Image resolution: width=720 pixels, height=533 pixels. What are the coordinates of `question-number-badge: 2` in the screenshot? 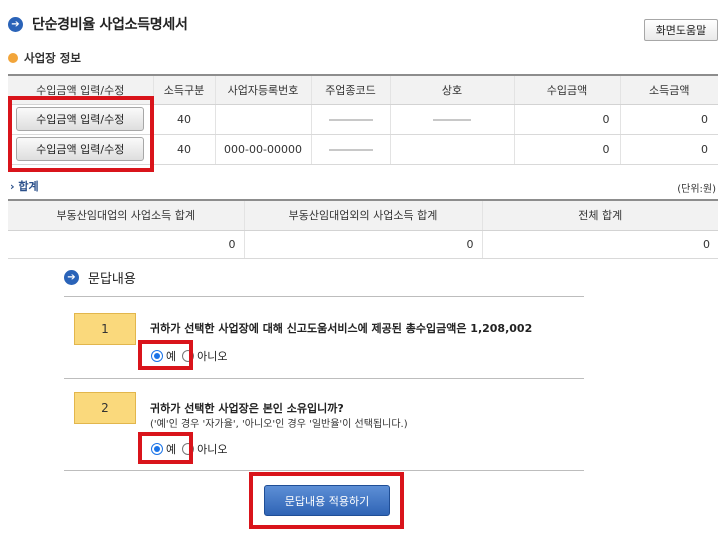 It's located at (105, 408).